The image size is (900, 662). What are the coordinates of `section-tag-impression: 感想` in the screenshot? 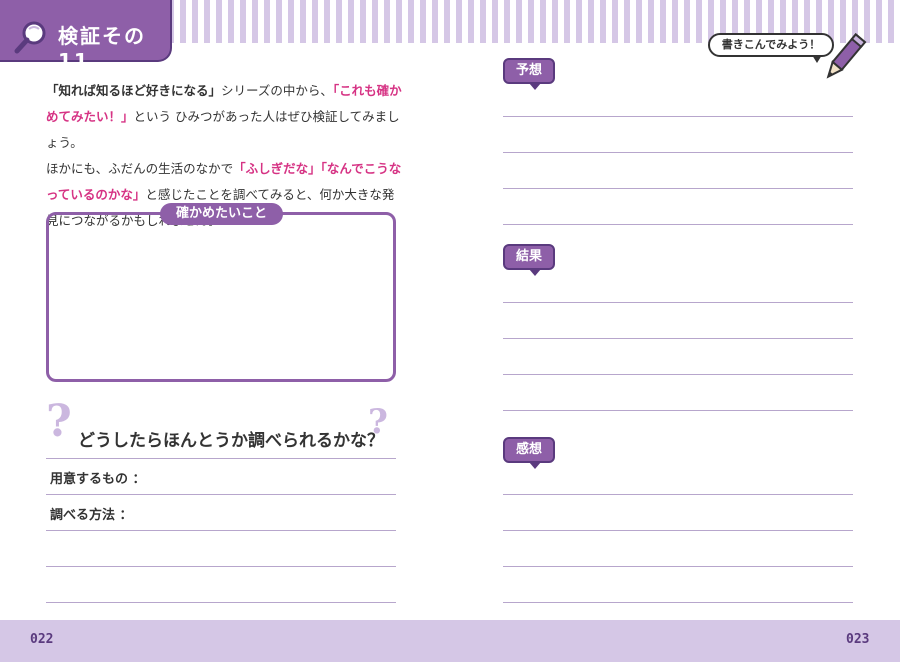 It's located at (529, 453).